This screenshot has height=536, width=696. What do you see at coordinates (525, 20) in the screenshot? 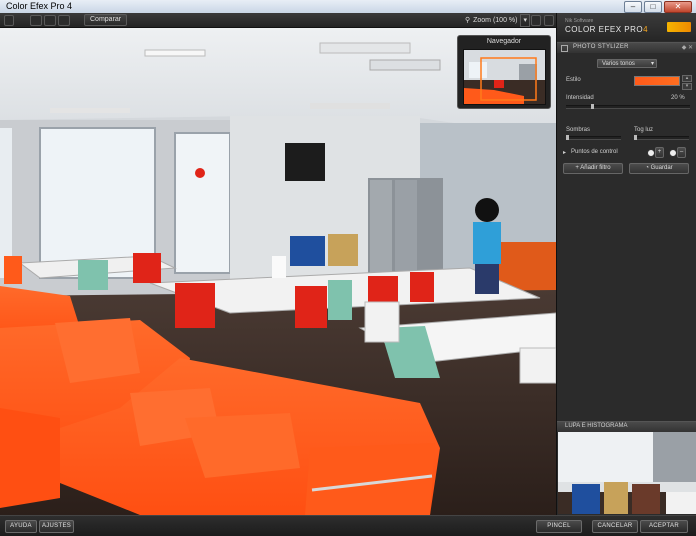
I see `zoom-dropdown-icon: ▾` at bounding box center [525, 20].